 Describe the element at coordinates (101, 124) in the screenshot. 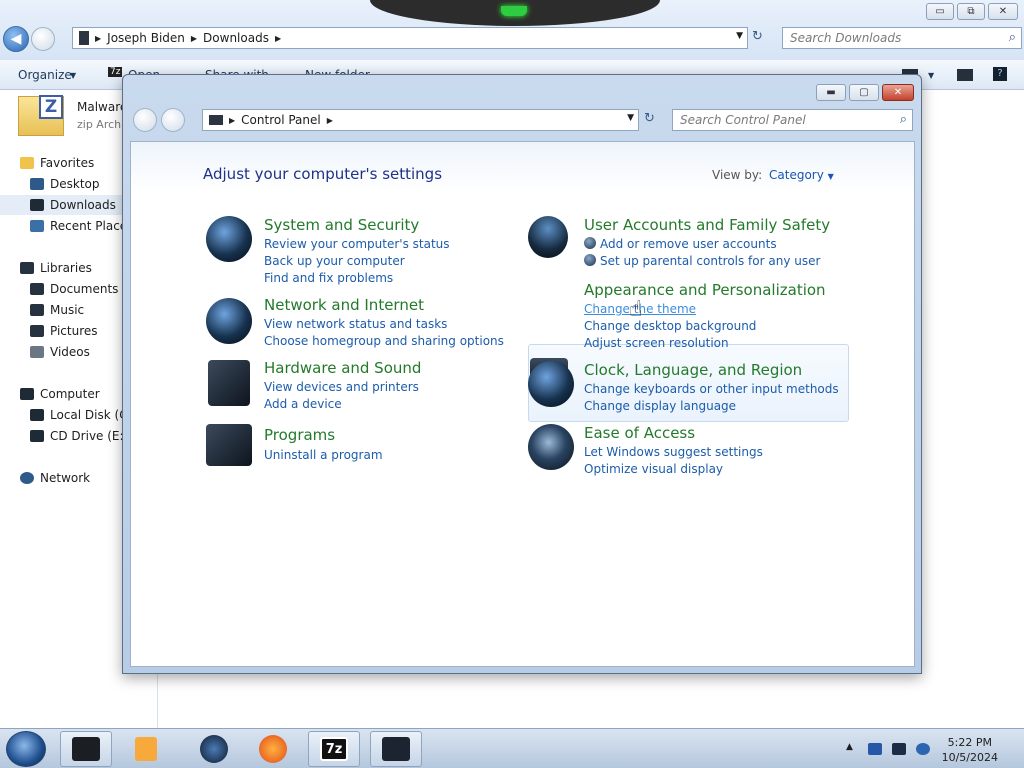

I see `file-type: zip Archi` at that location.